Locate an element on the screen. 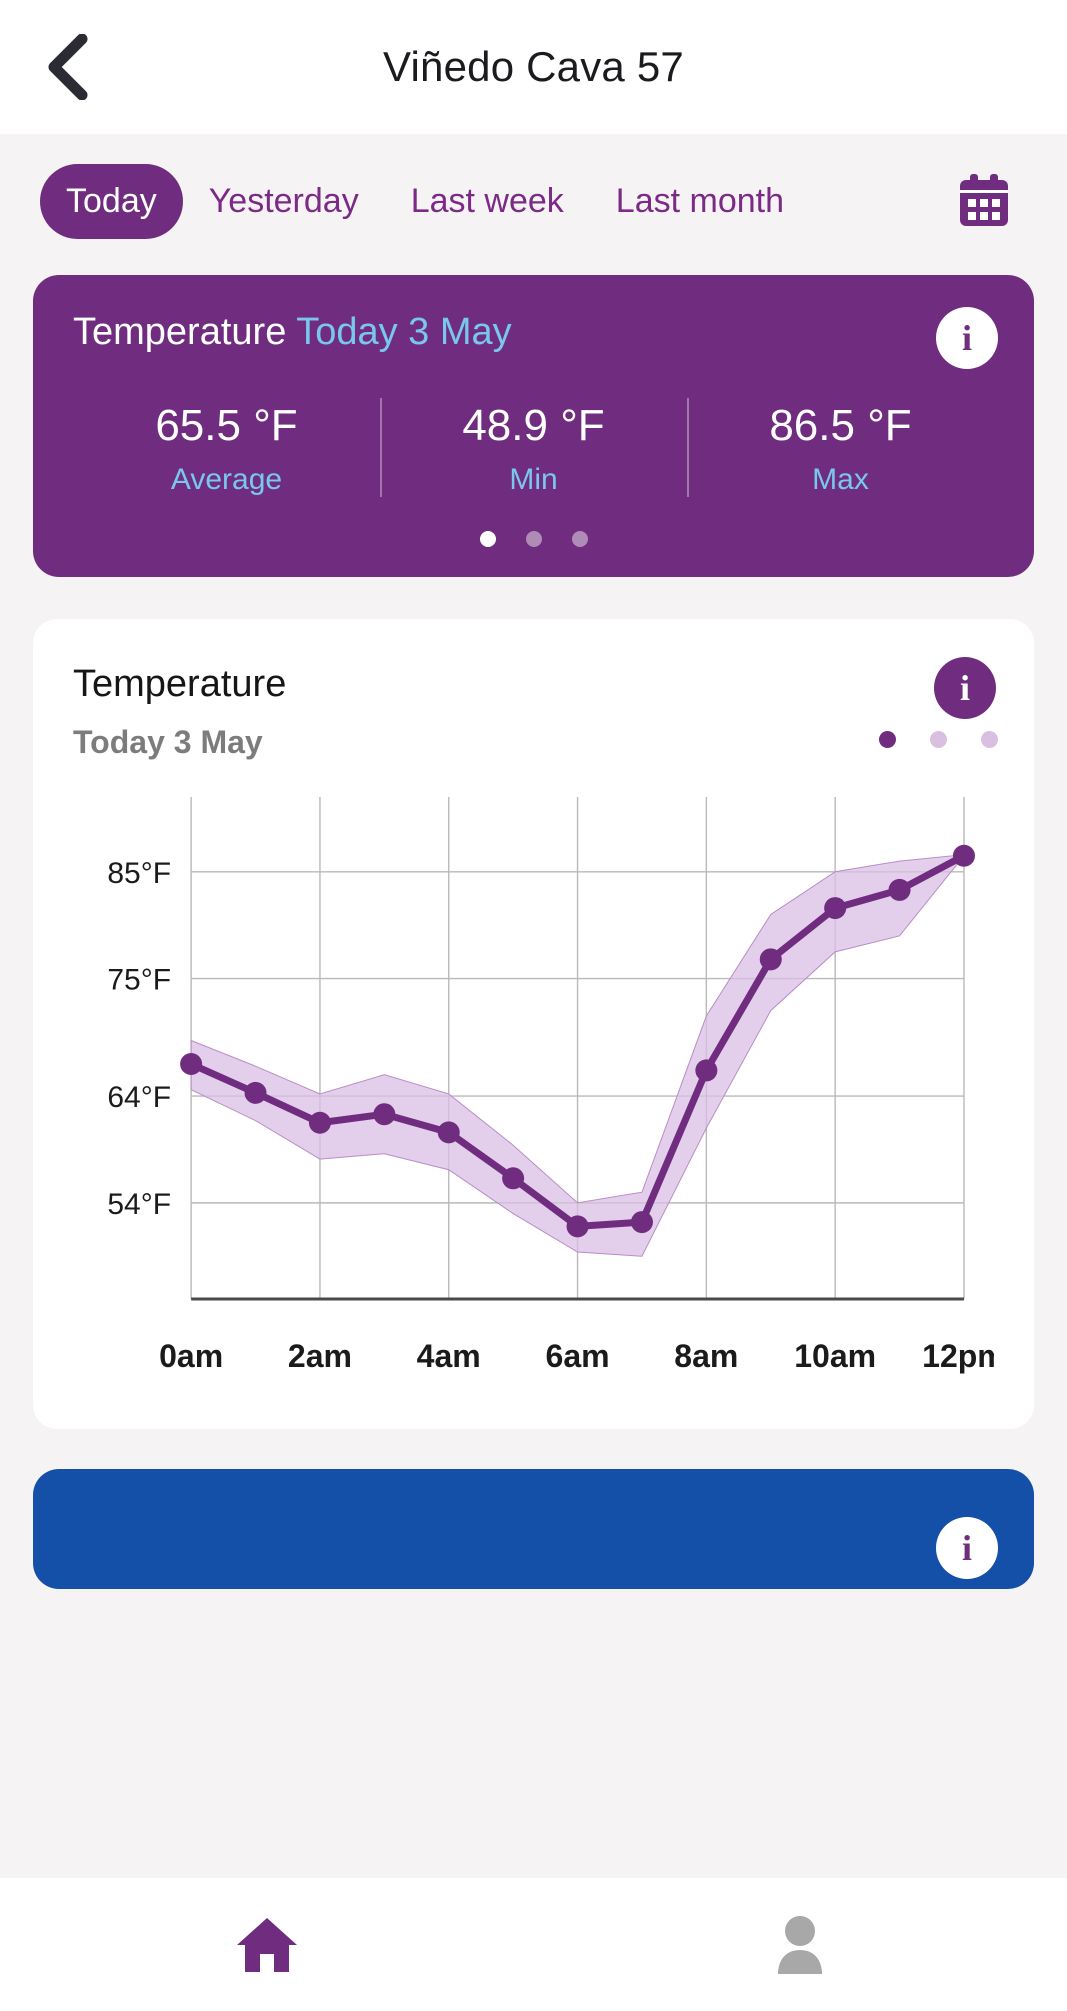  tab-yesterday: Yesterday is located at coordinates (284, 201).